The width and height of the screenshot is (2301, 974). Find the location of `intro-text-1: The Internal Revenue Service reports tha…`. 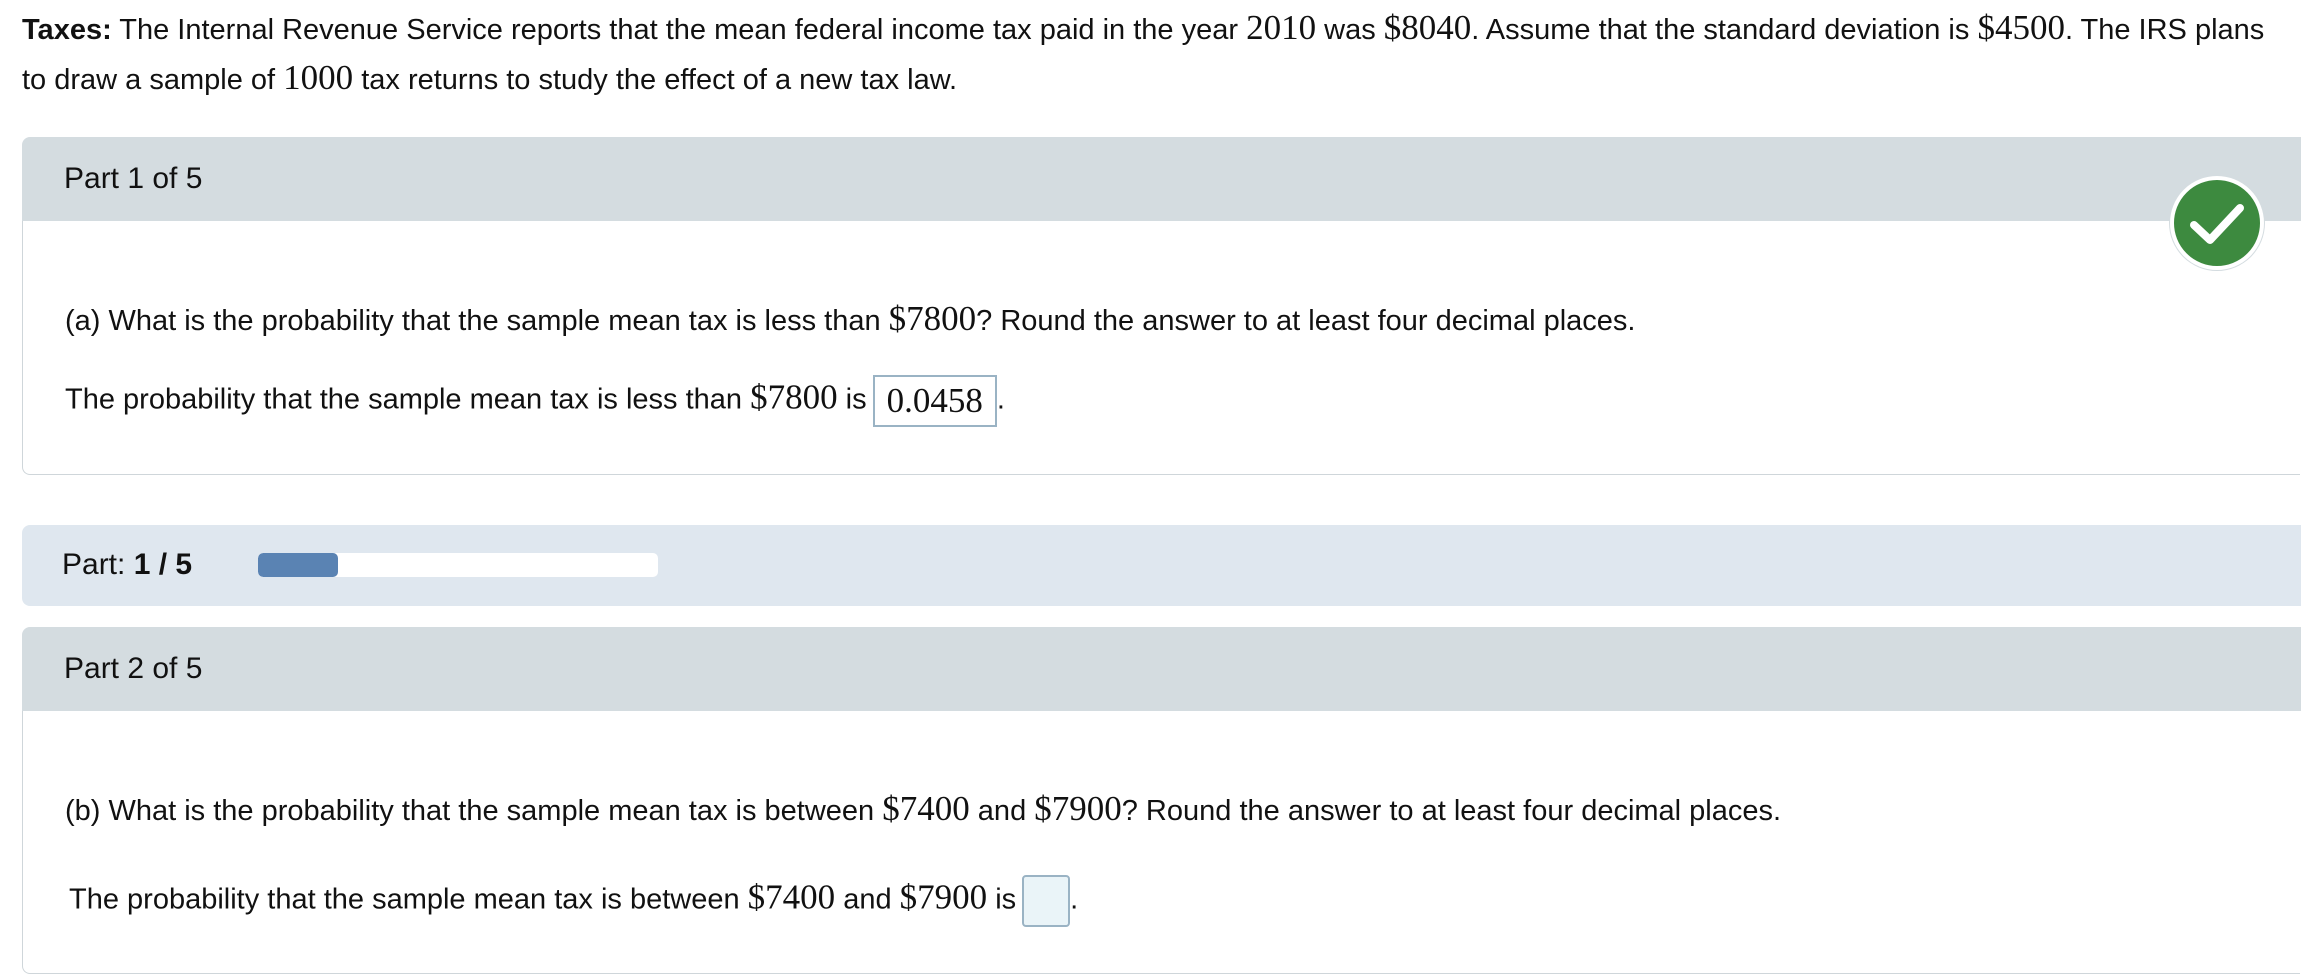

intro-text-1: The Internal Revenue Service reports tha… is located at coordinates (679, 30).